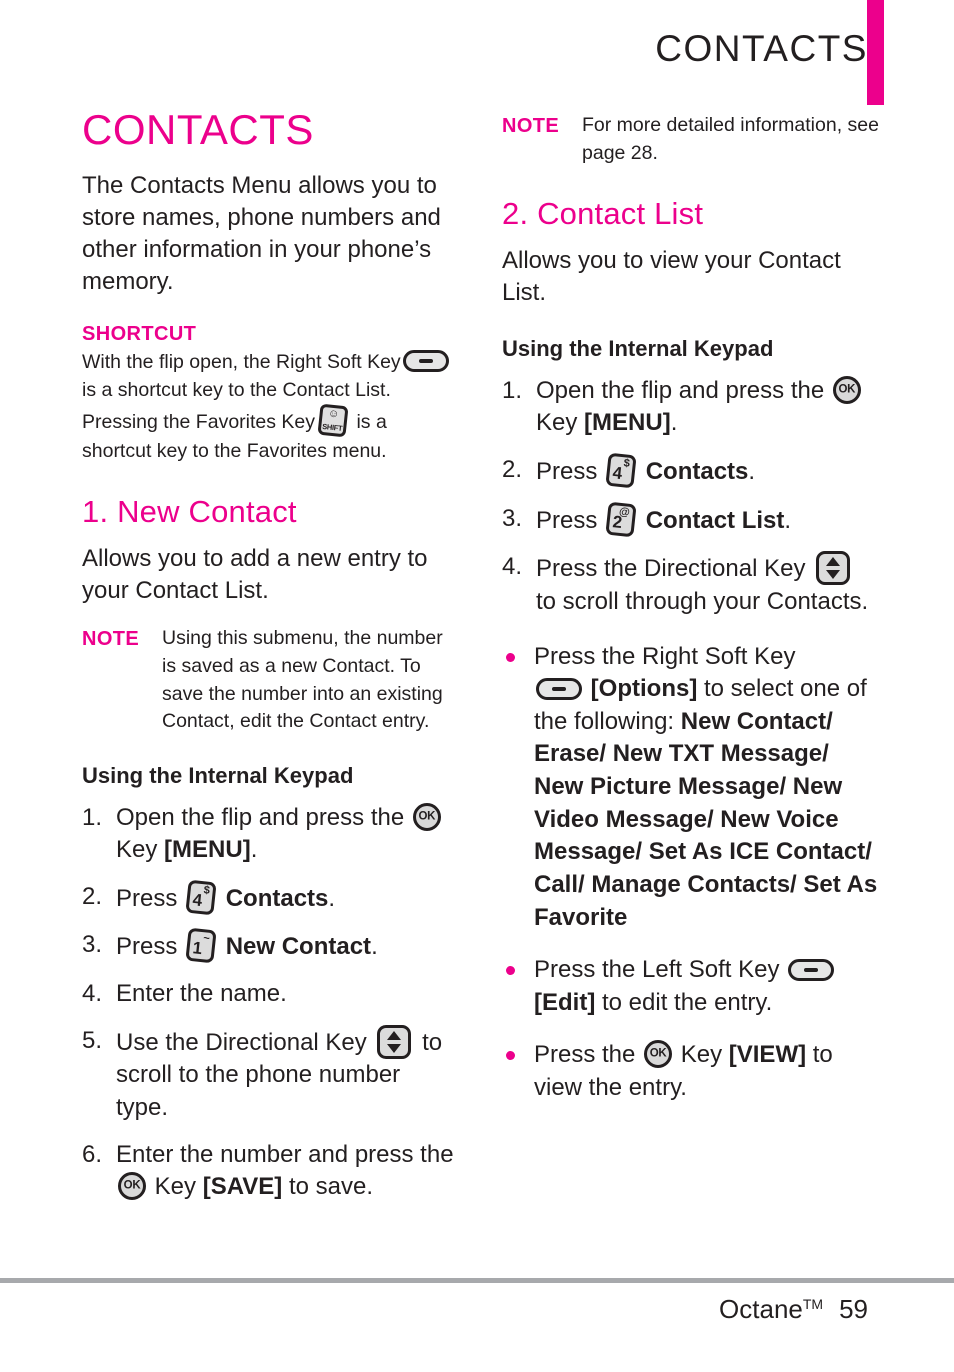 The width and height of the screenshot is (954, 1372). I want to click on bullet-emphasis: [VIEW], so click(767, 1055).